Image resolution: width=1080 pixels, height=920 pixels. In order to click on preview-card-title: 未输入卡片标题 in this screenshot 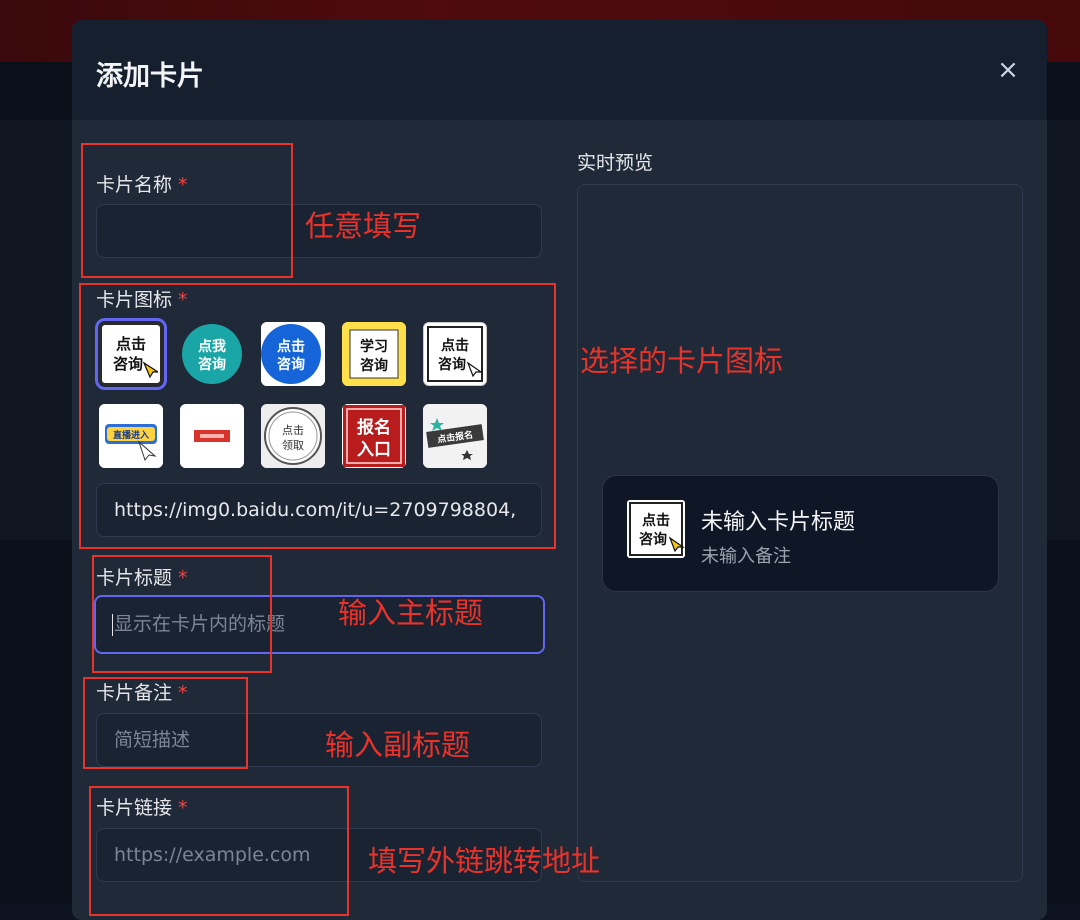, I will do `click(778, 522)`.